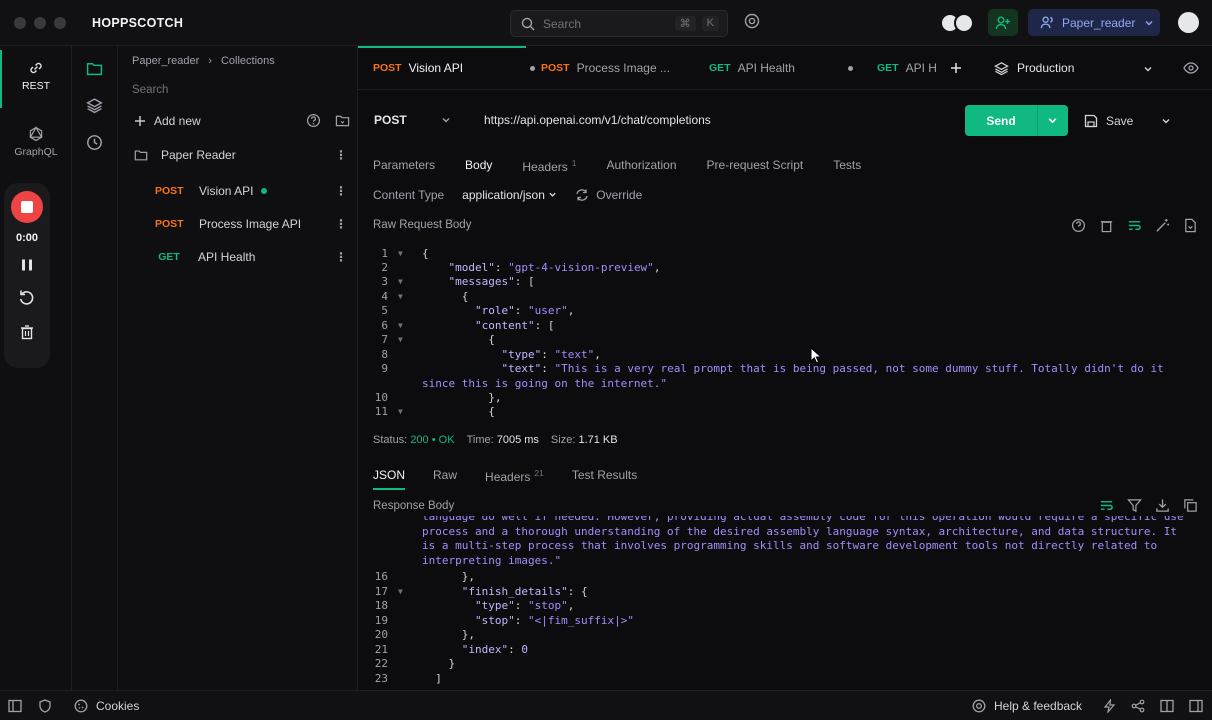 The width and height of the screenshot is (1212, 720). Describe the element at coordinates (619, 23) in the screenshot. I see `global-search: Search ⌘ K` at that location.